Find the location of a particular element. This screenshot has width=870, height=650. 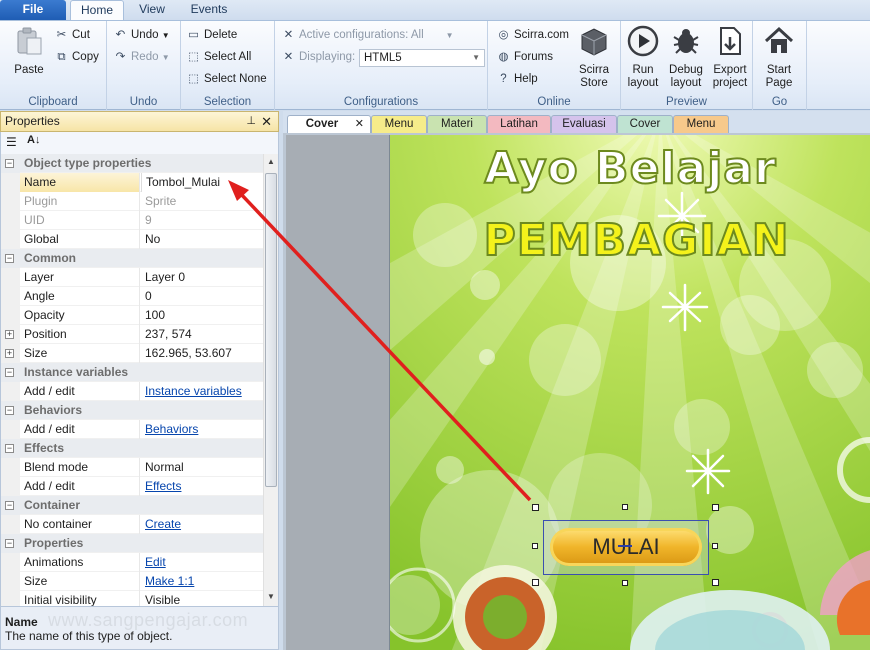

property-row: Add / edit Behaviors is located at coordinates (132, 429).